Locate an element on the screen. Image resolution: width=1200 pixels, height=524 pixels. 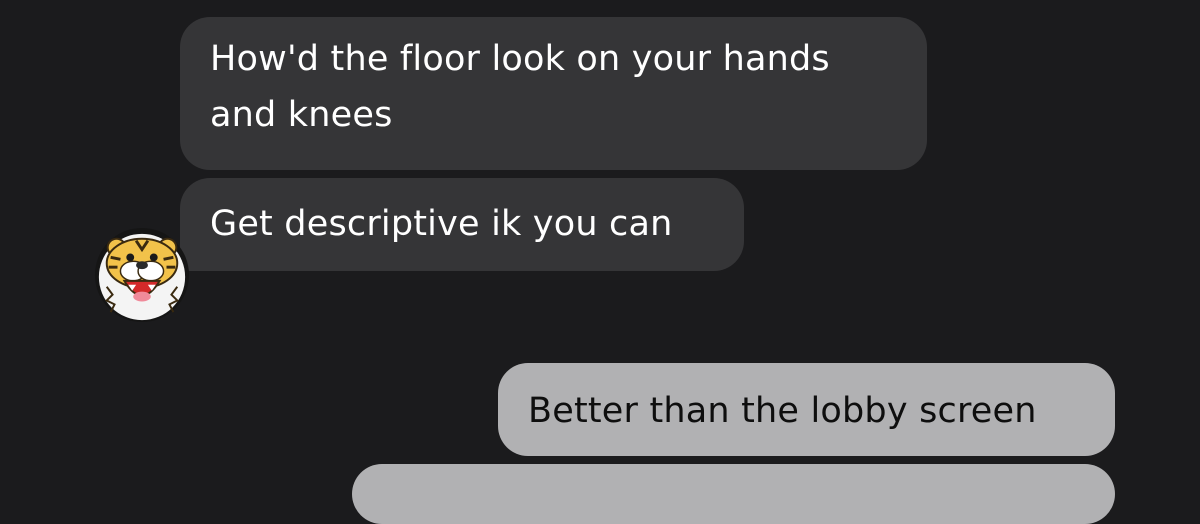
outgoing-message-bubble: Better than the lobby screen is located at coordinates (806, 409).